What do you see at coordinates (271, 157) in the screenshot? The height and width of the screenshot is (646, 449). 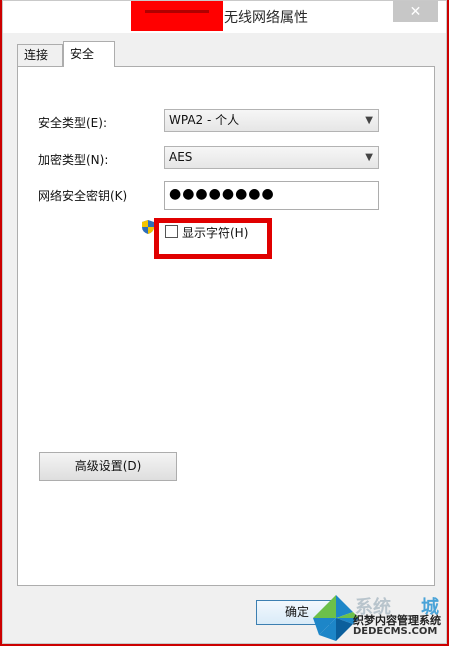 I see `encryption-type-select: AES ▼` at bounding box center [271, 157].